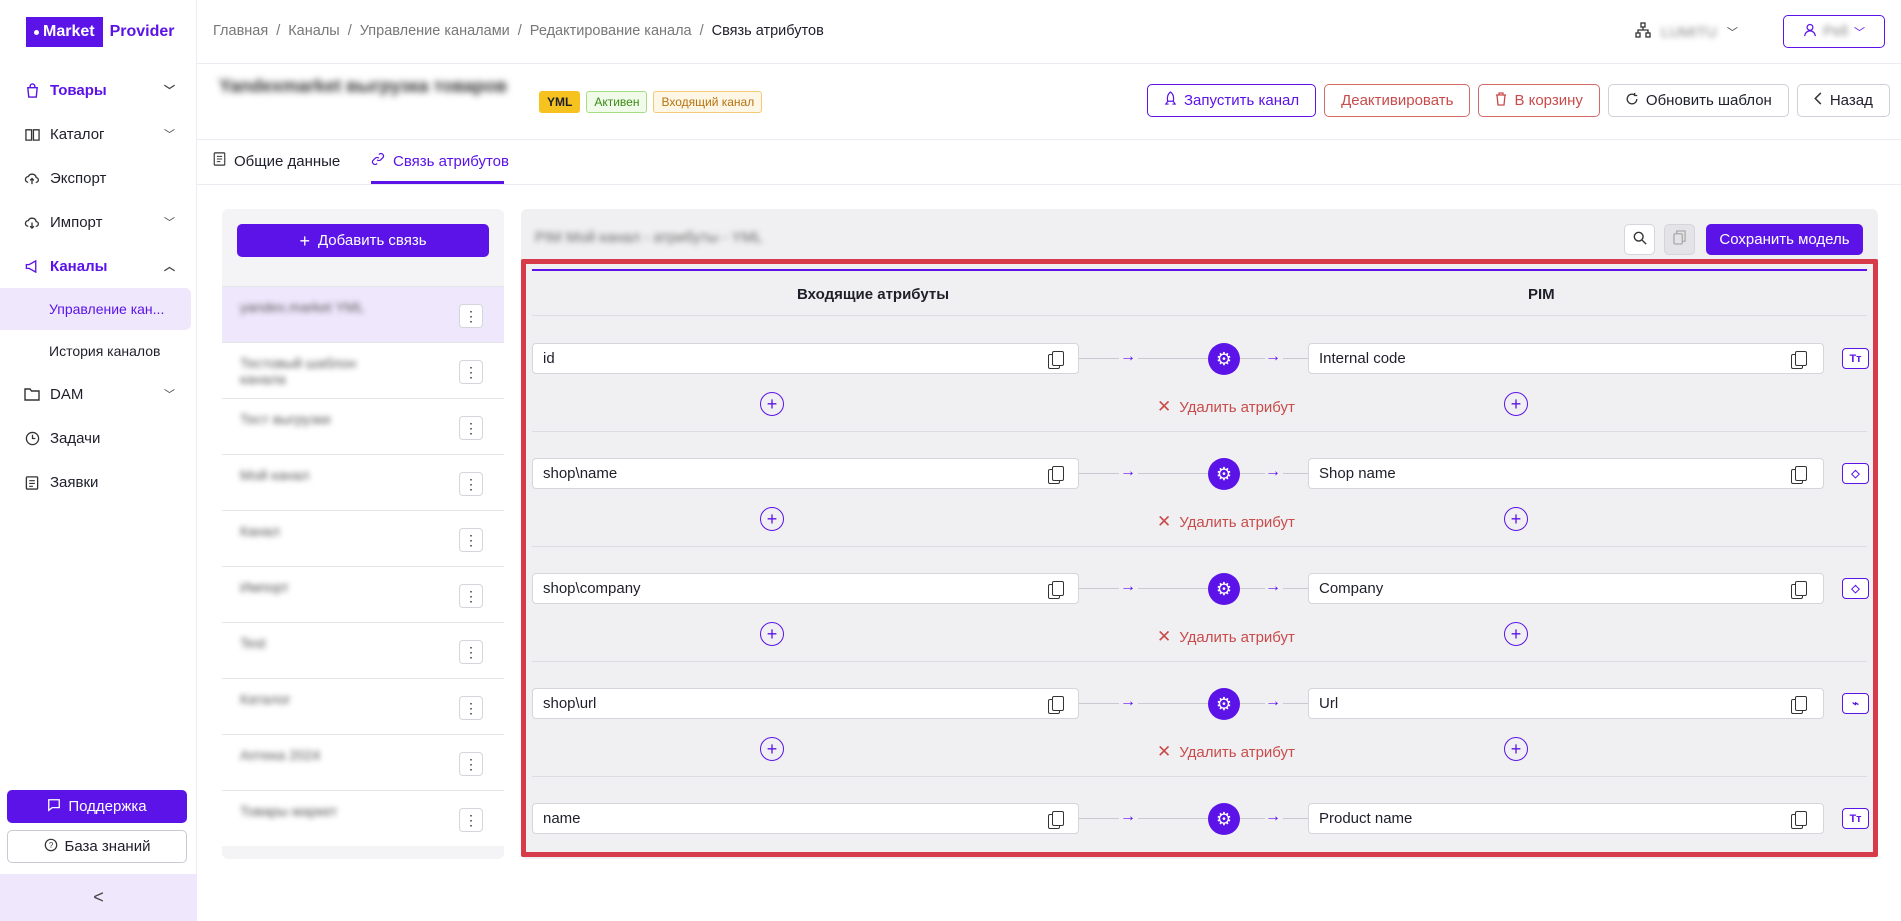  Describe the element at coordinates (805, 703) in the screenshot. I see `incoming-attribute-field: shop\url` at that location.